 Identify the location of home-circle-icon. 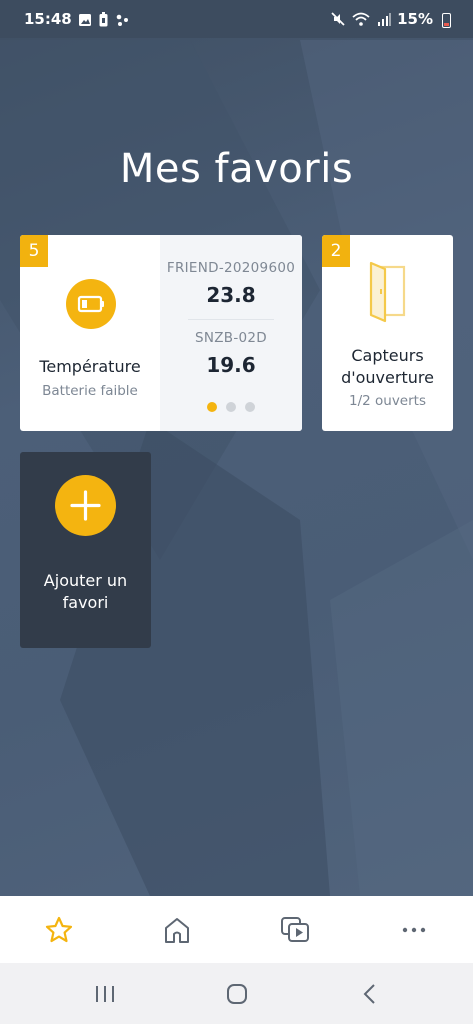
(237, 993).